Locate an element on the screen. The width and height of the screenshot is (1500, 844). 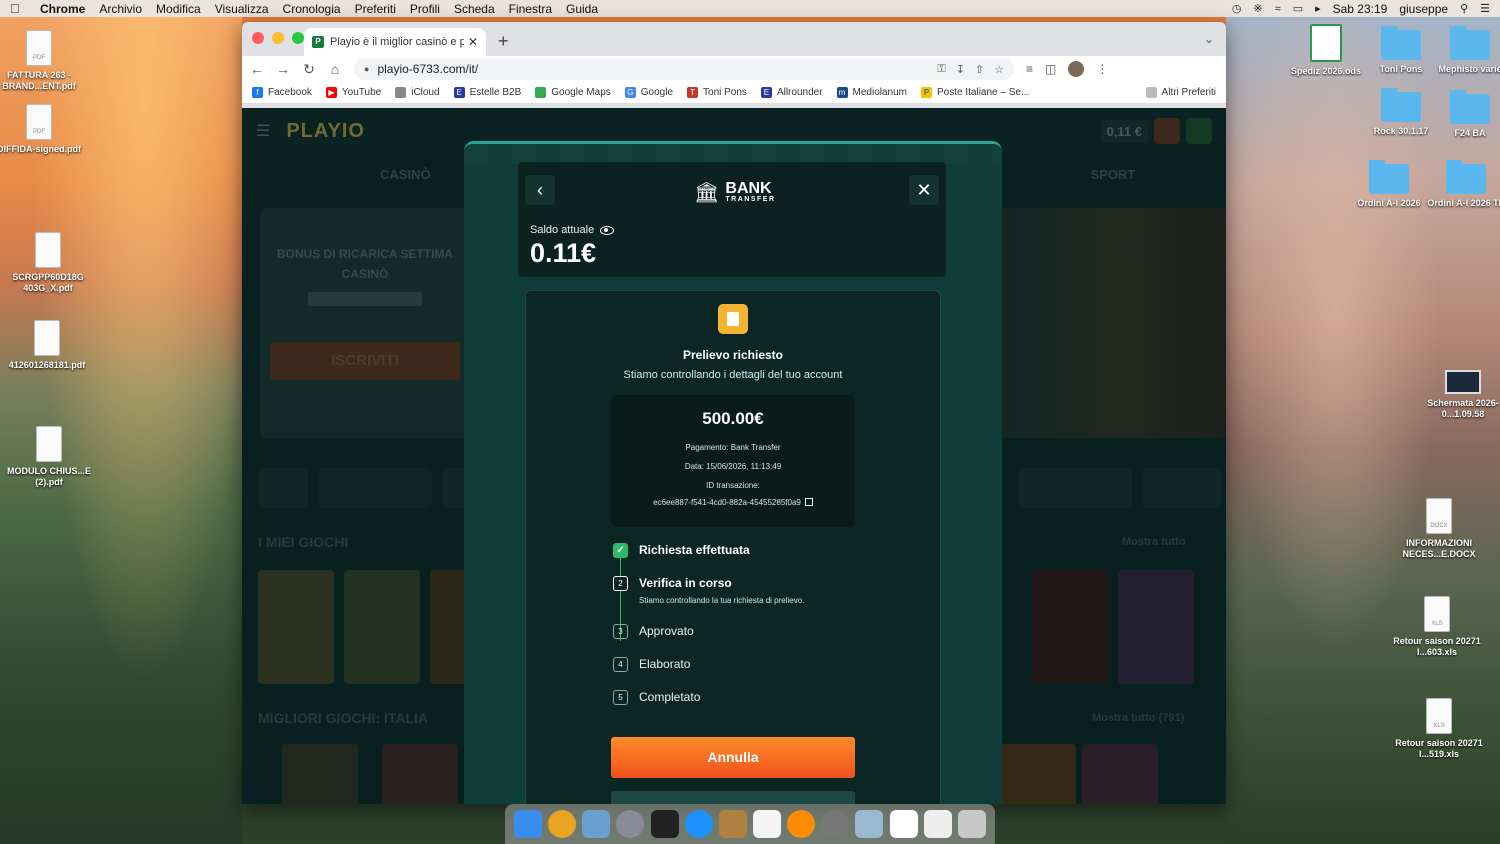
bluetooth-icon: ※ is located at coordinates (1257, 8).